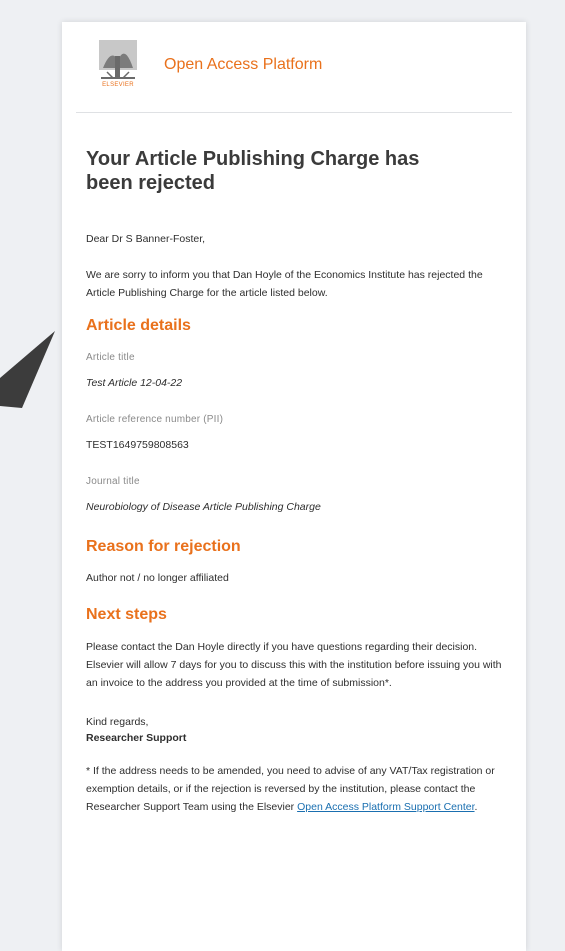 The height and width of the screenshot is (951, 565). I want to click on reference-label: Article reference number (PII), so click(155, 419).